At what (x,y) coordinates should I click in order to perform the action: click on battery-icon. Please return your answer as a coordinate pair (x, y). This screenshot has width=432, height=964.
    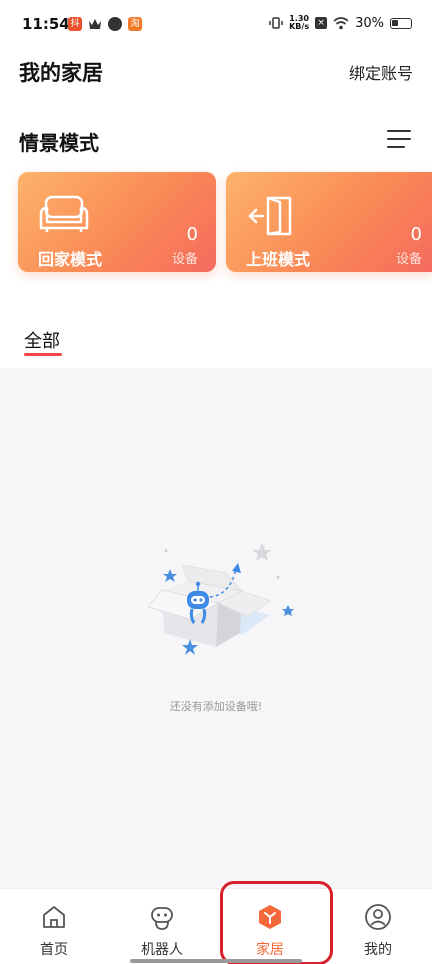
    Looking at the image, I should click on (401, 23).